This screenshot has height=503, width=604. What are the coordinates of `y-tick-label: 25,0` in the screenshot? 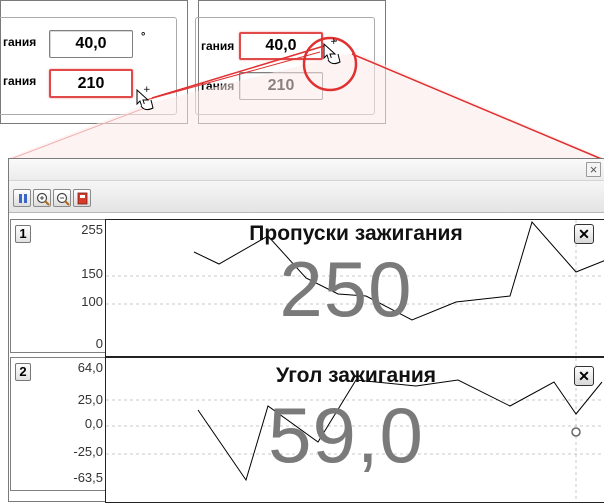 It's located at (90, 399).